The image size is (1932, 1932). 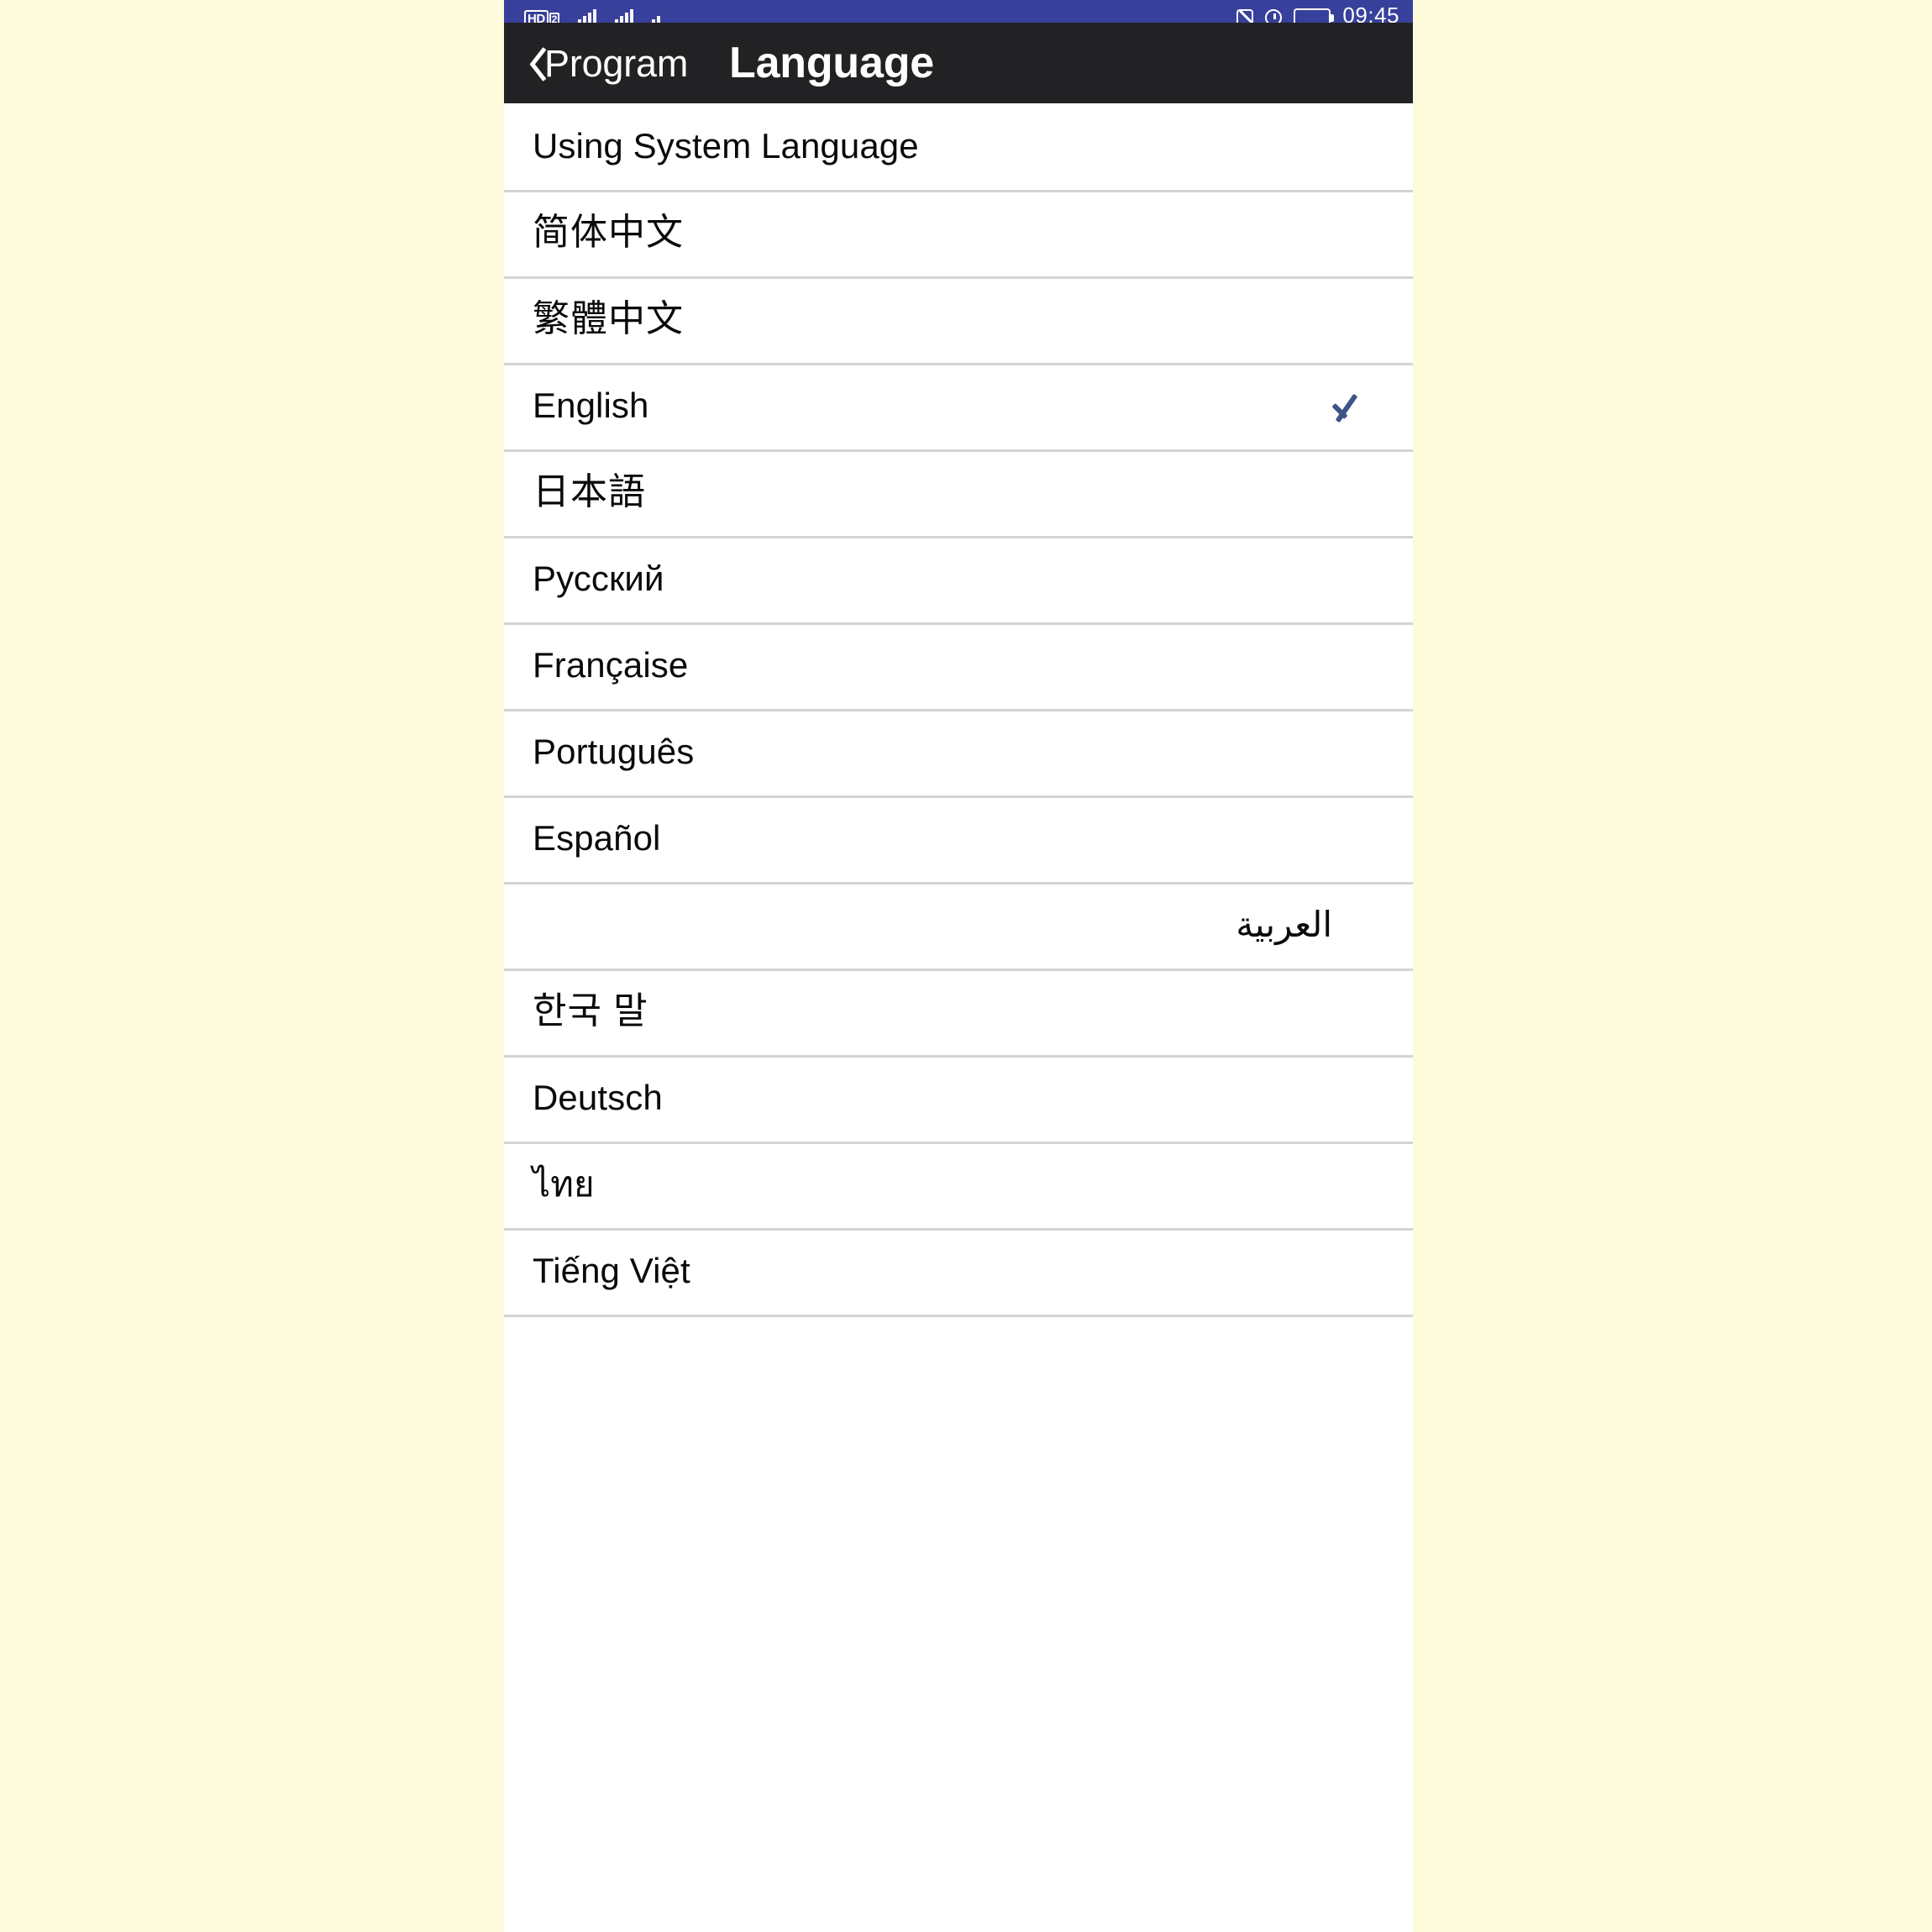 What do you see at coordinates (958, 492) in the screenshot?
I see `list-item: 日本語` at bounding box center [958, 492].